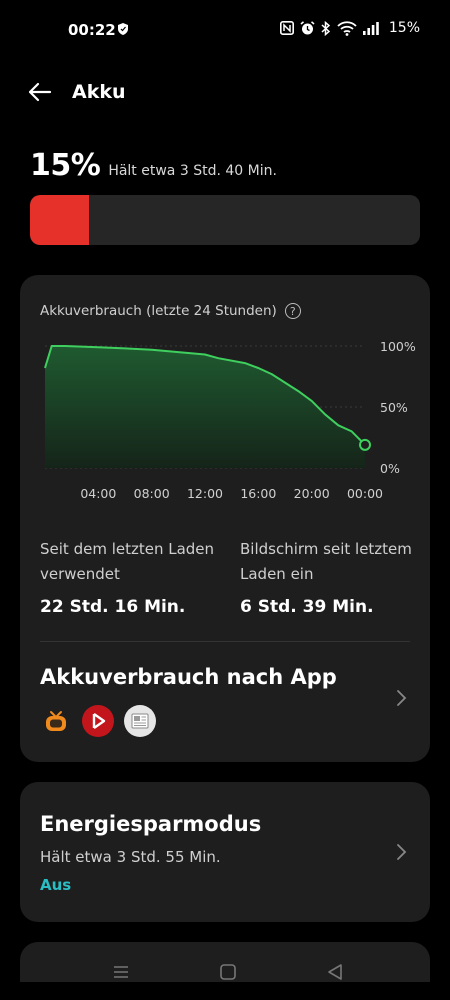 The image size is (450, 1000). Describe the element at coordinates (365, 493) in the screenshot. I see `chart-x-tick-label: 00:00` at that location.